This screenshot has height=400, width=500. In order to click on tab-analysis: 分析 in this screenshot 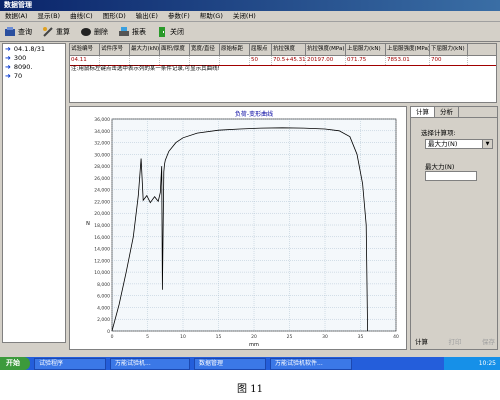, I will do `click(447, 112)`.